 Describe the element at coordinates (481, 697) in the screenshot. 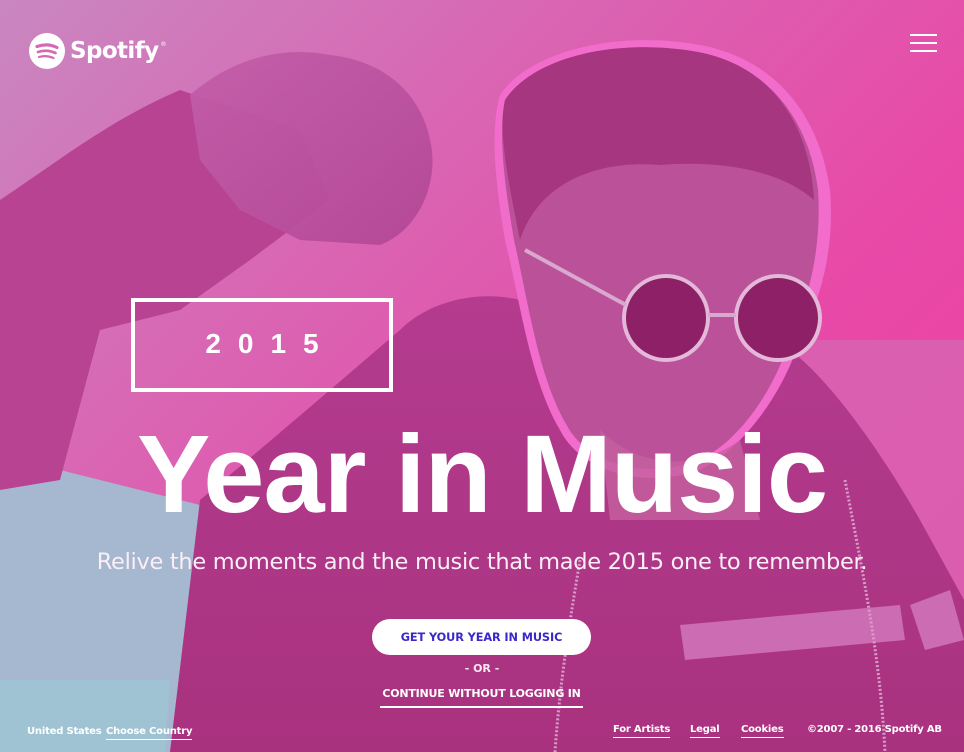

I see `continue-without-login-link: CONTINUE WITHOUT LOGGING IN` at that location.